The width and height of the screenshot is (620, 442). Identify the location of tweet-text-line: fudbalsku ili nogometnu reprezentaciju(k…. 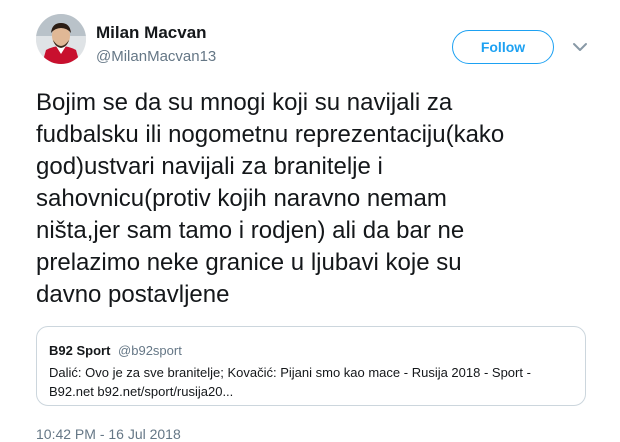
(270, 134).